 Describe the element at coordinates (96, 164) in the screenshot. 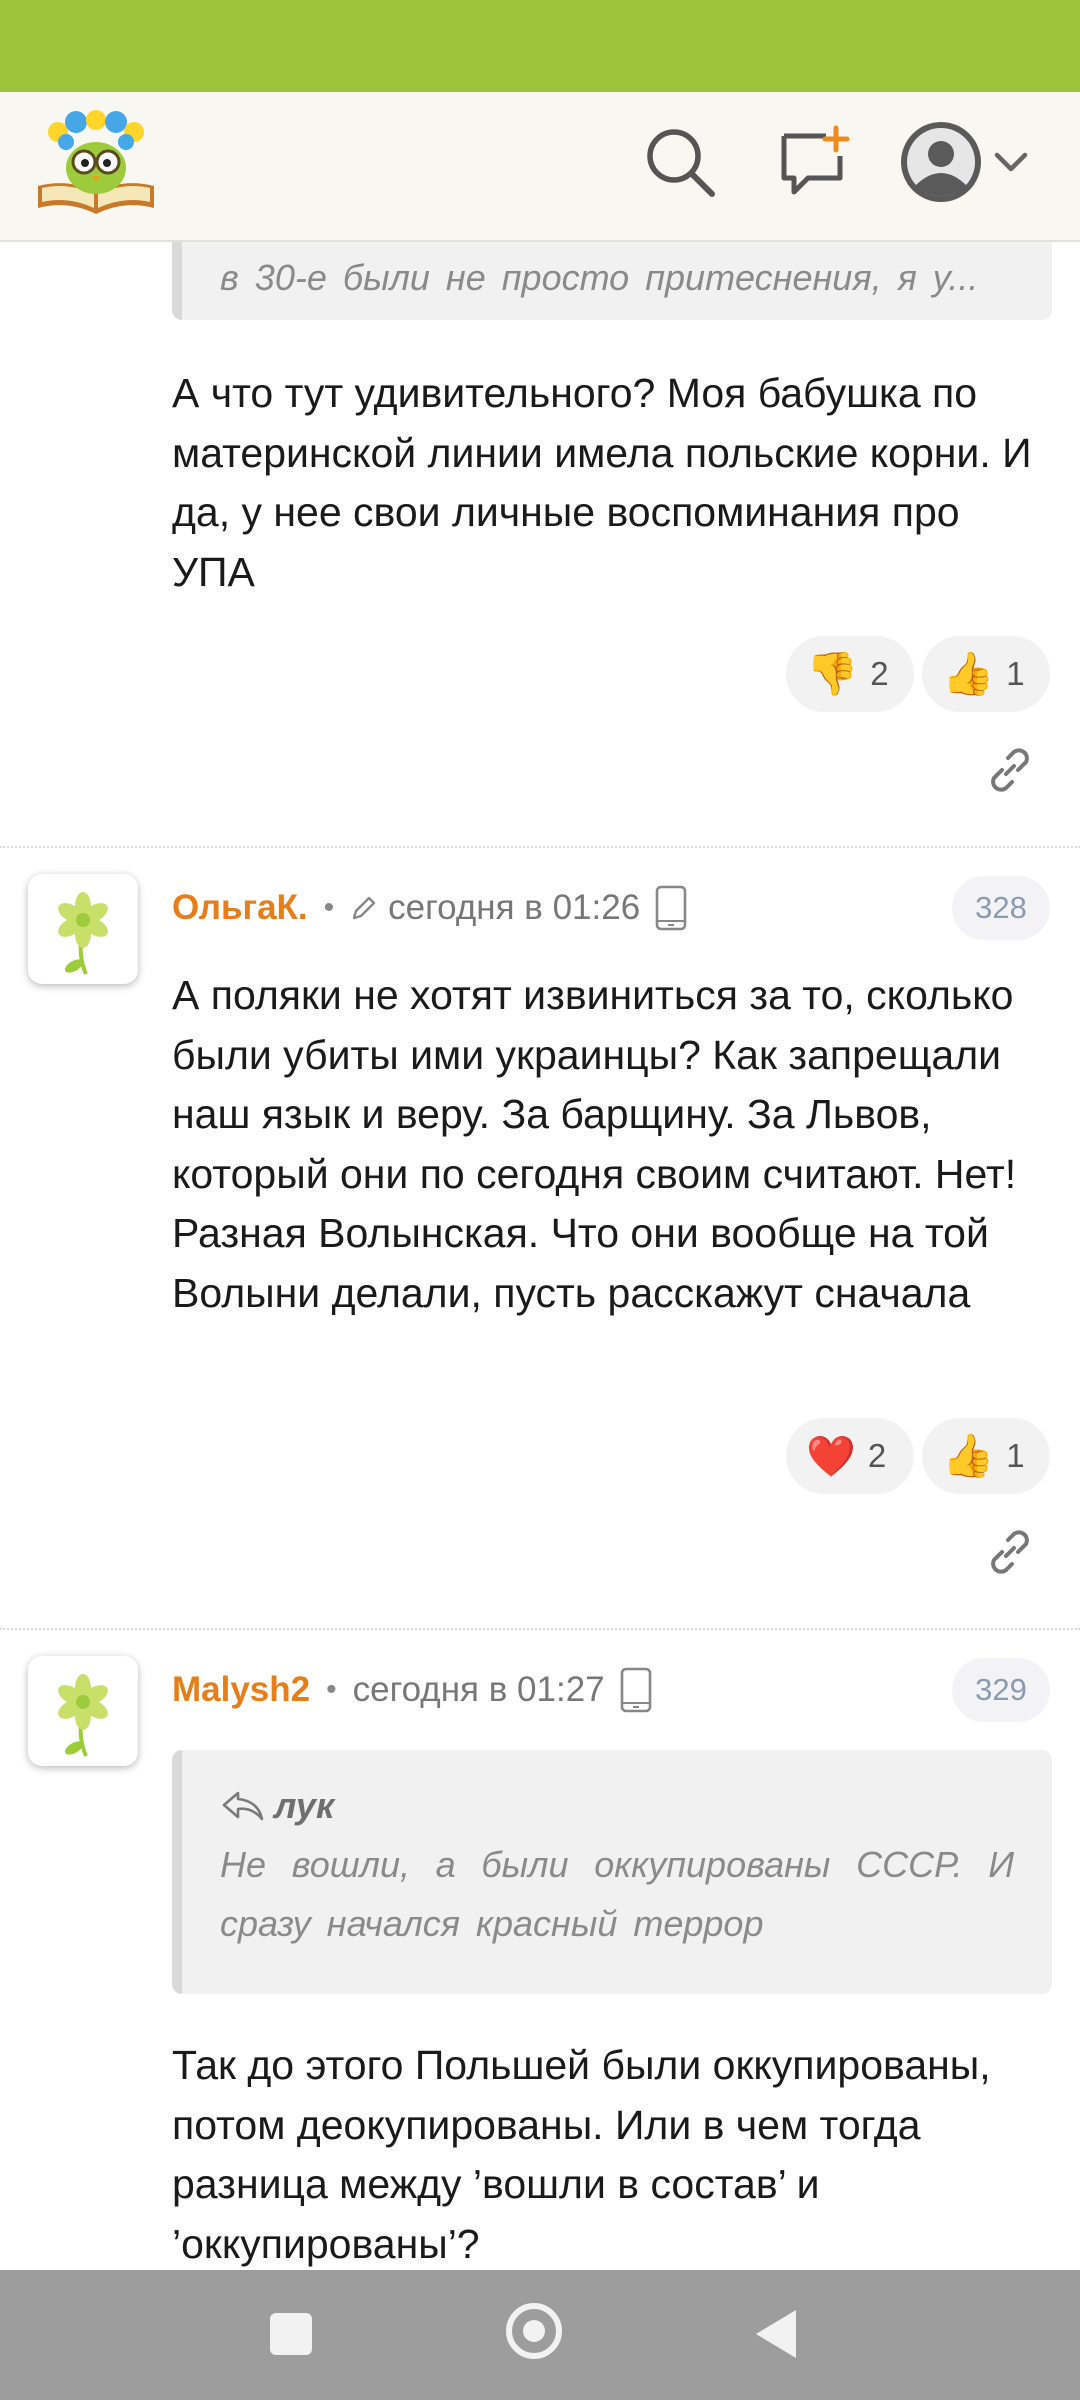

I see `book-owl-logo-icon` at that location.